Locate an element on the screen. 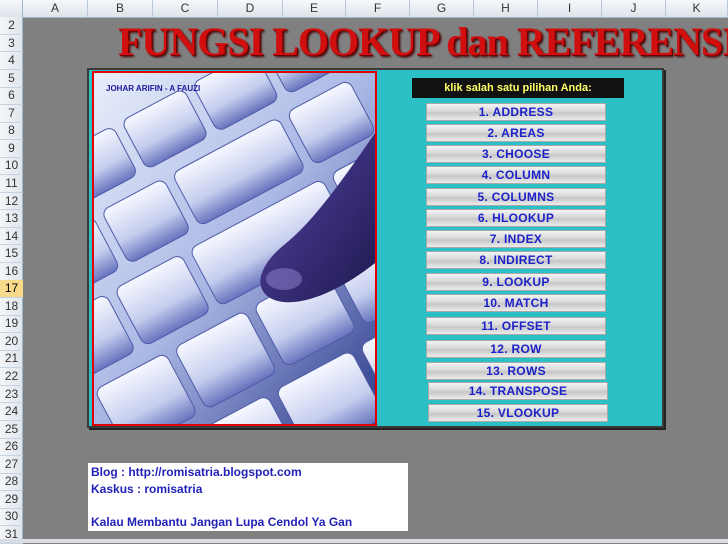  row-header-25: 25 is located at coordinates (11, 430).